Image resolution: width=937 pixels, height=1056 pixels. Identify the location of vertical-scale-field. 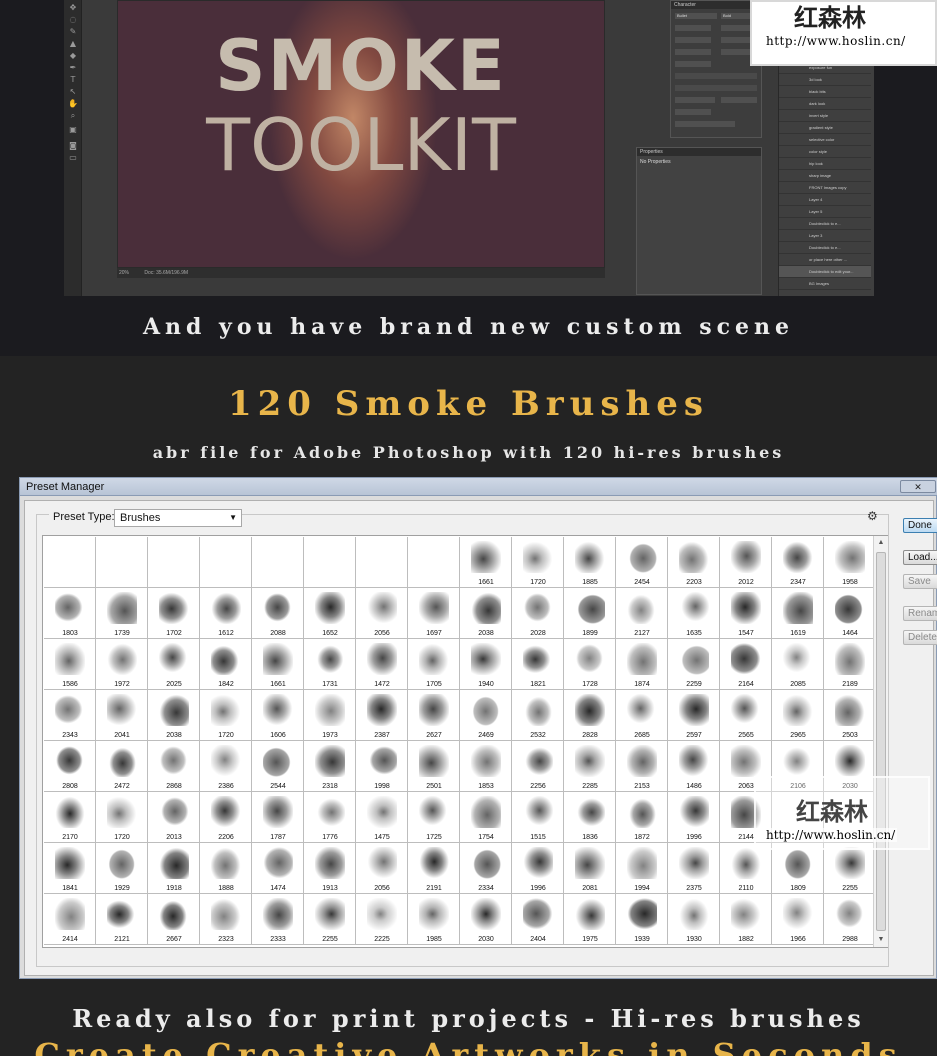
(693, 52).